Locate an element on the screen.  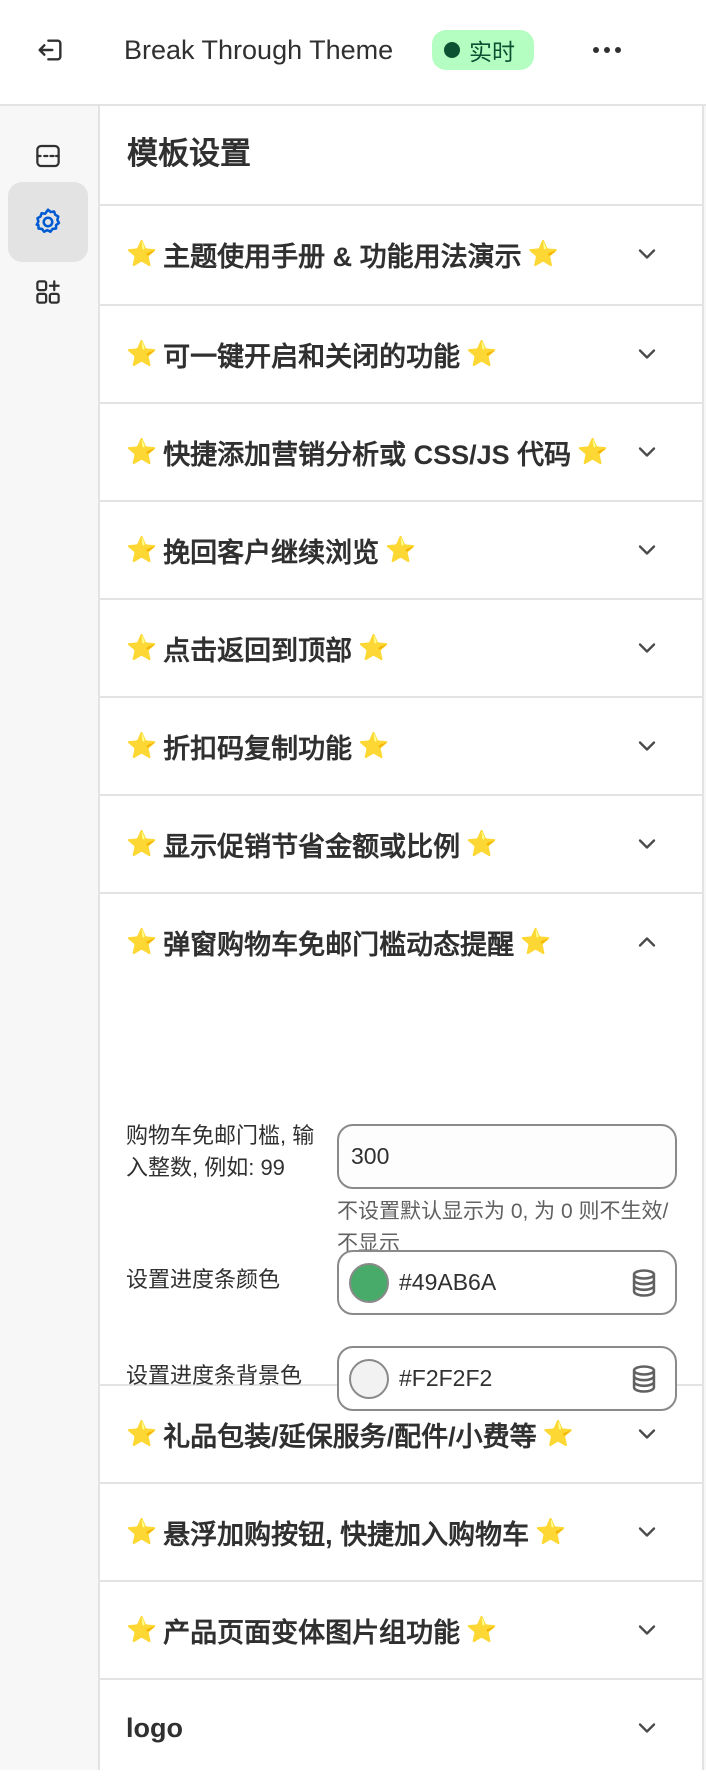
accordion-section-label: 折扣码复制功能 is located at coordinates (258, 748).